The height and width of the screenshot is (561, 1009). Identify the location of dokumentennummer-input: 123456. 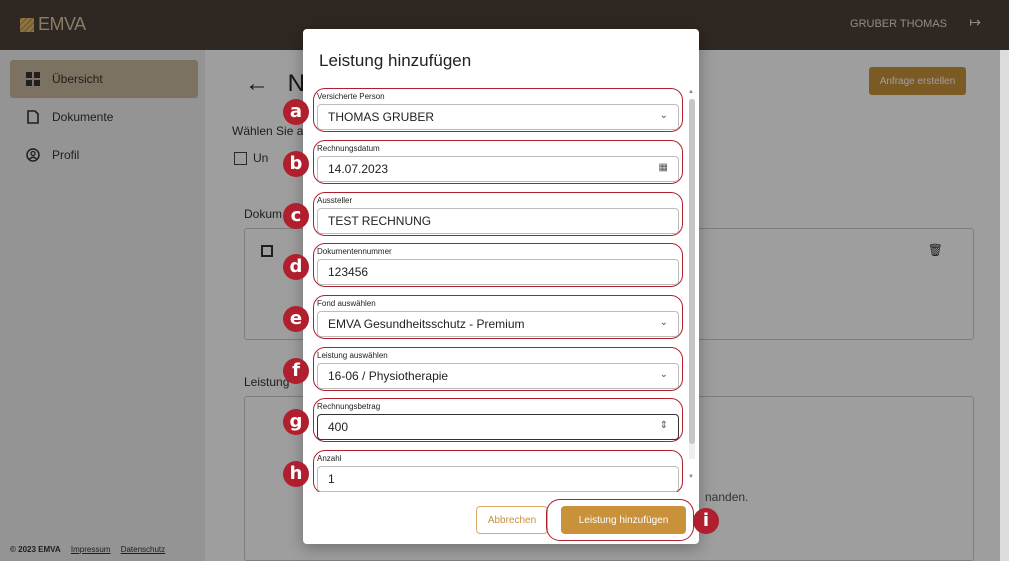
(498, 272).